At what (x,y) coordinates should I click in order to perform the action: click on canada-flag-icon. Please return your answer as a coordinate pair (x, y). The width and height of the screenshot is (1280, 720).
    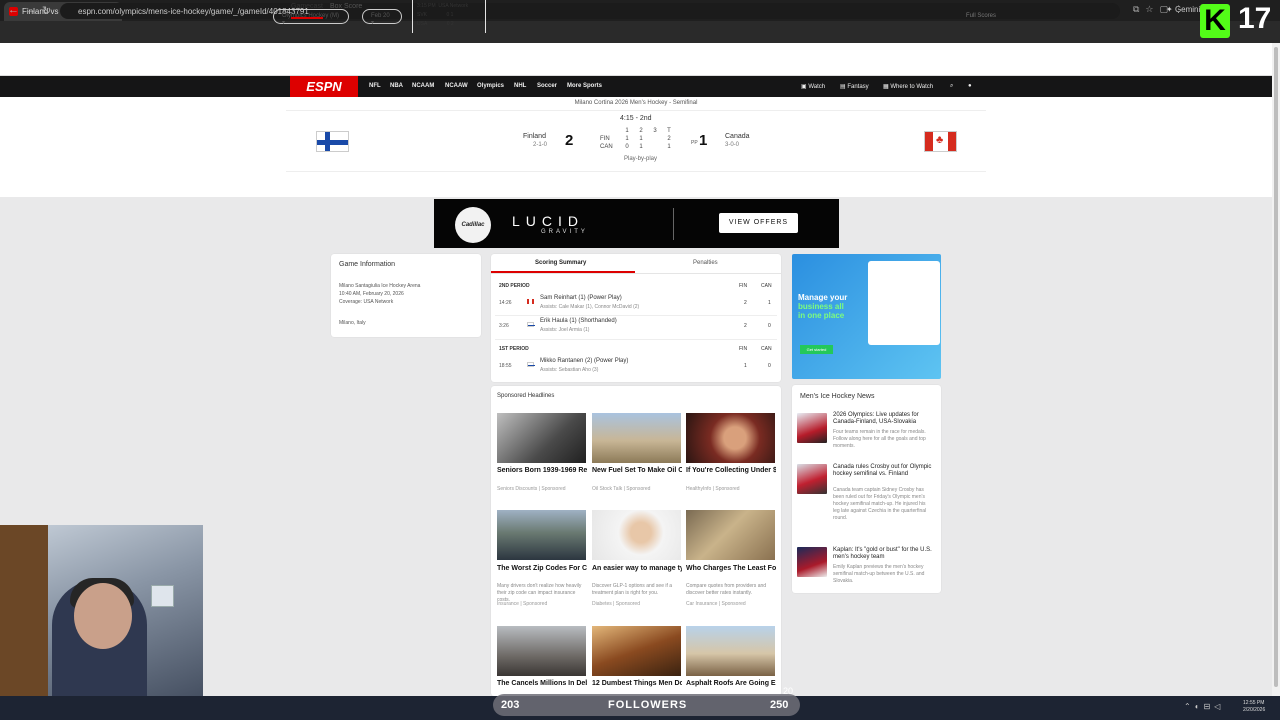
    Looking at the image, I should click on (530, 301).